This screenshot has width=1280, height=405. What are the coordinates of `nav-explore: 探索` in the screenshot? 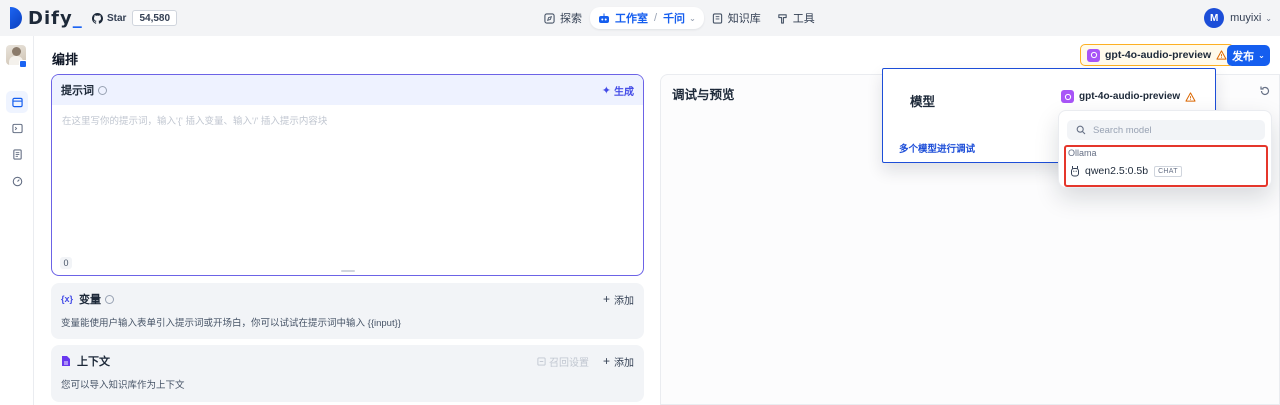 It's located at (563, 18).